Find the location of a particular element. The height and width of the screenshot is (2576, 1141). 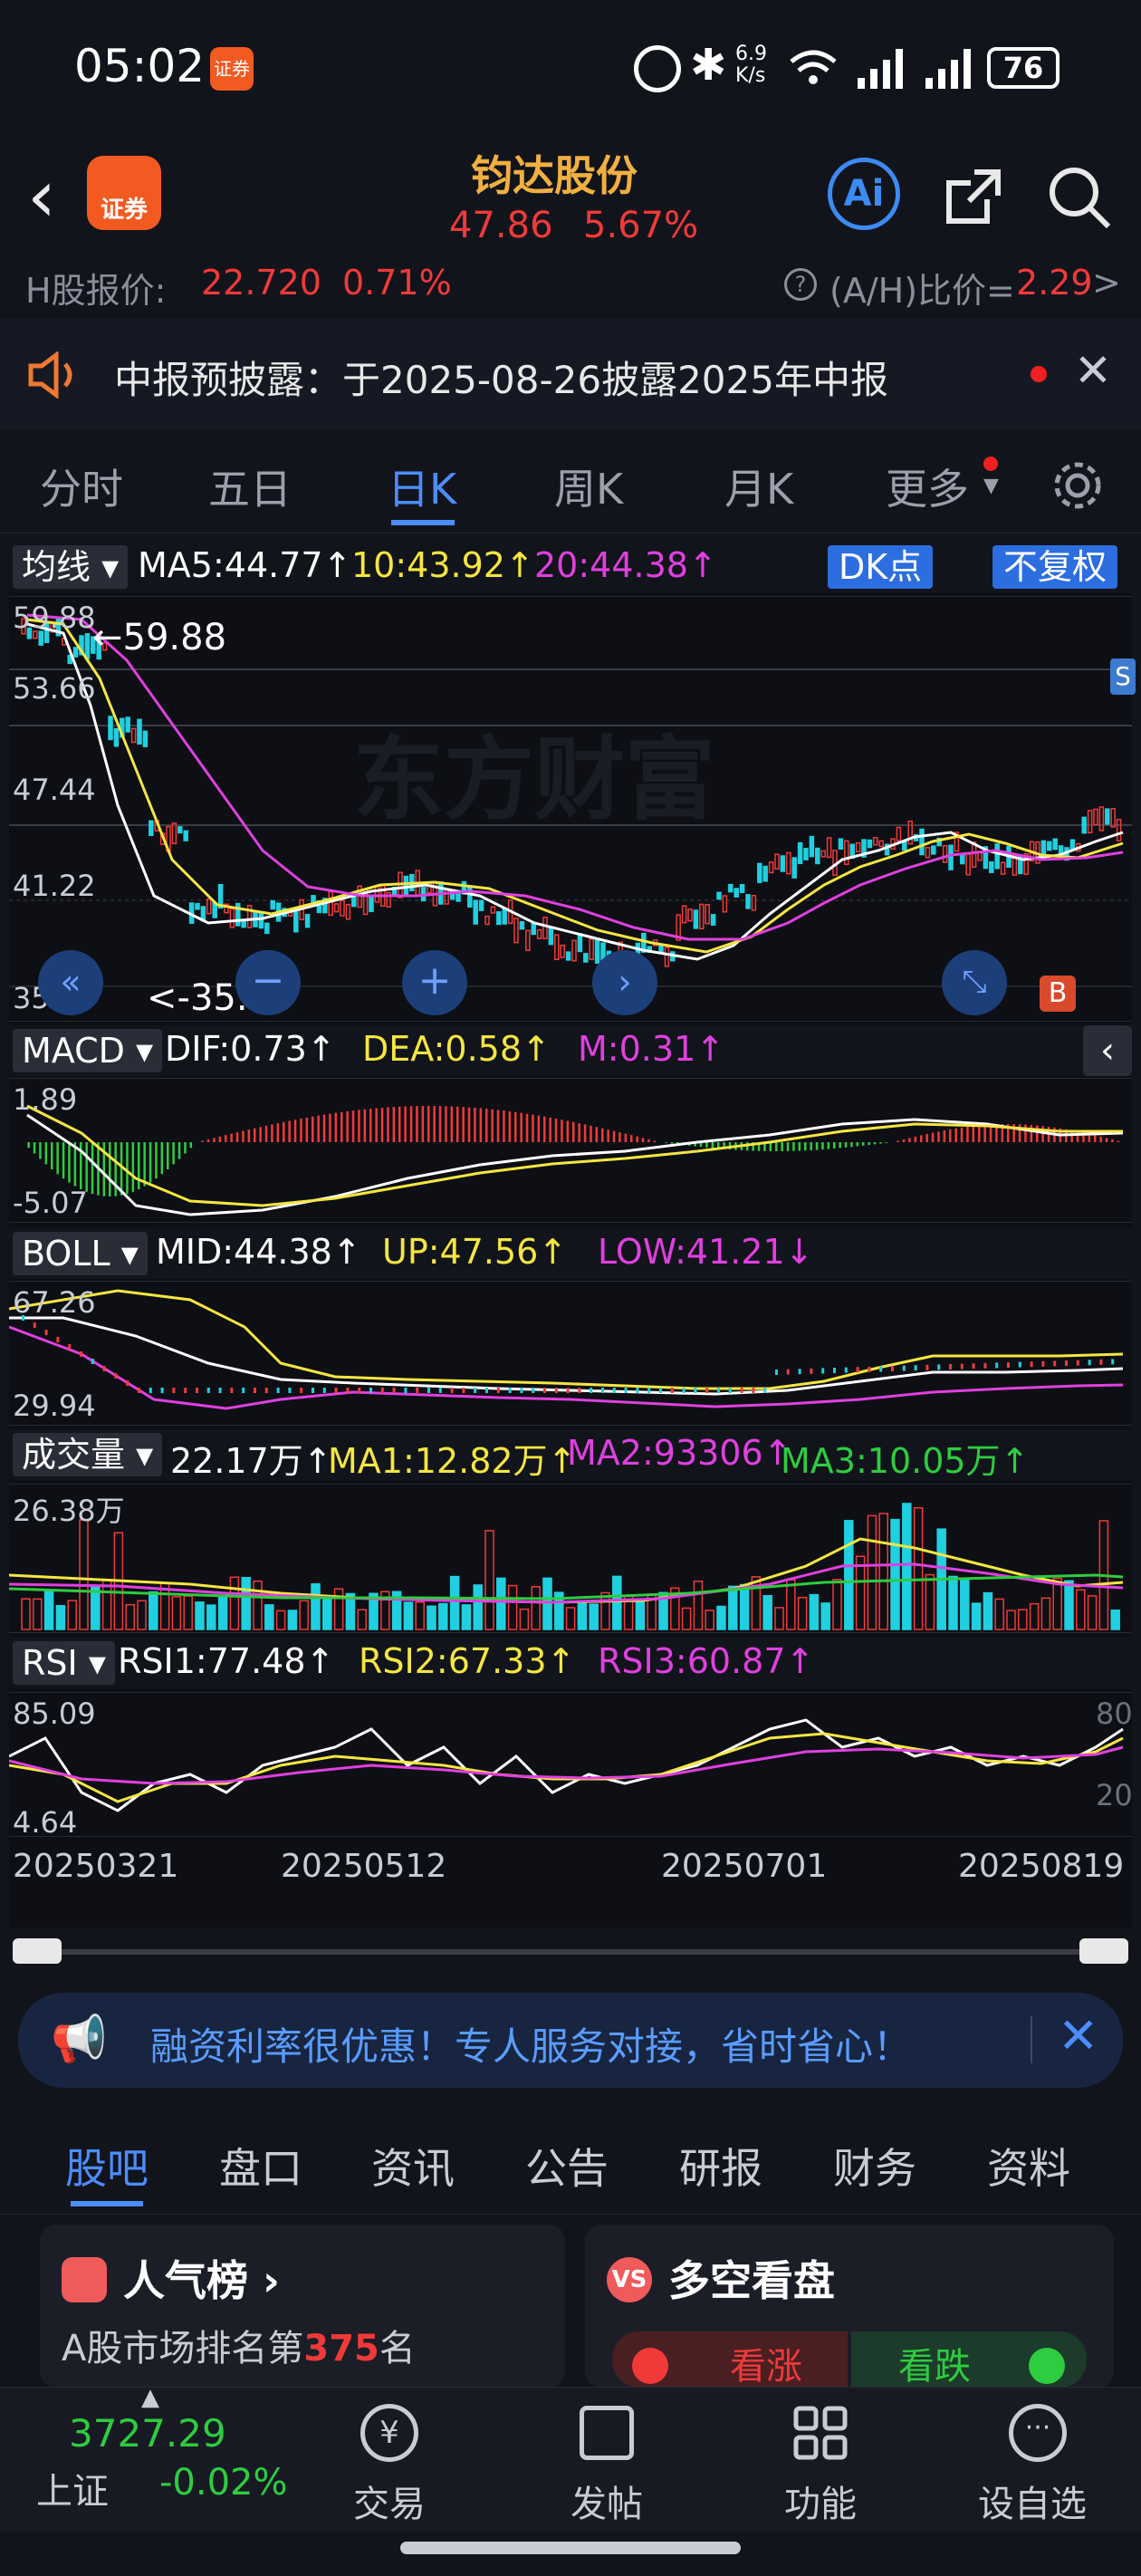

range-handle-right is located at coordinates (1104, 1951).